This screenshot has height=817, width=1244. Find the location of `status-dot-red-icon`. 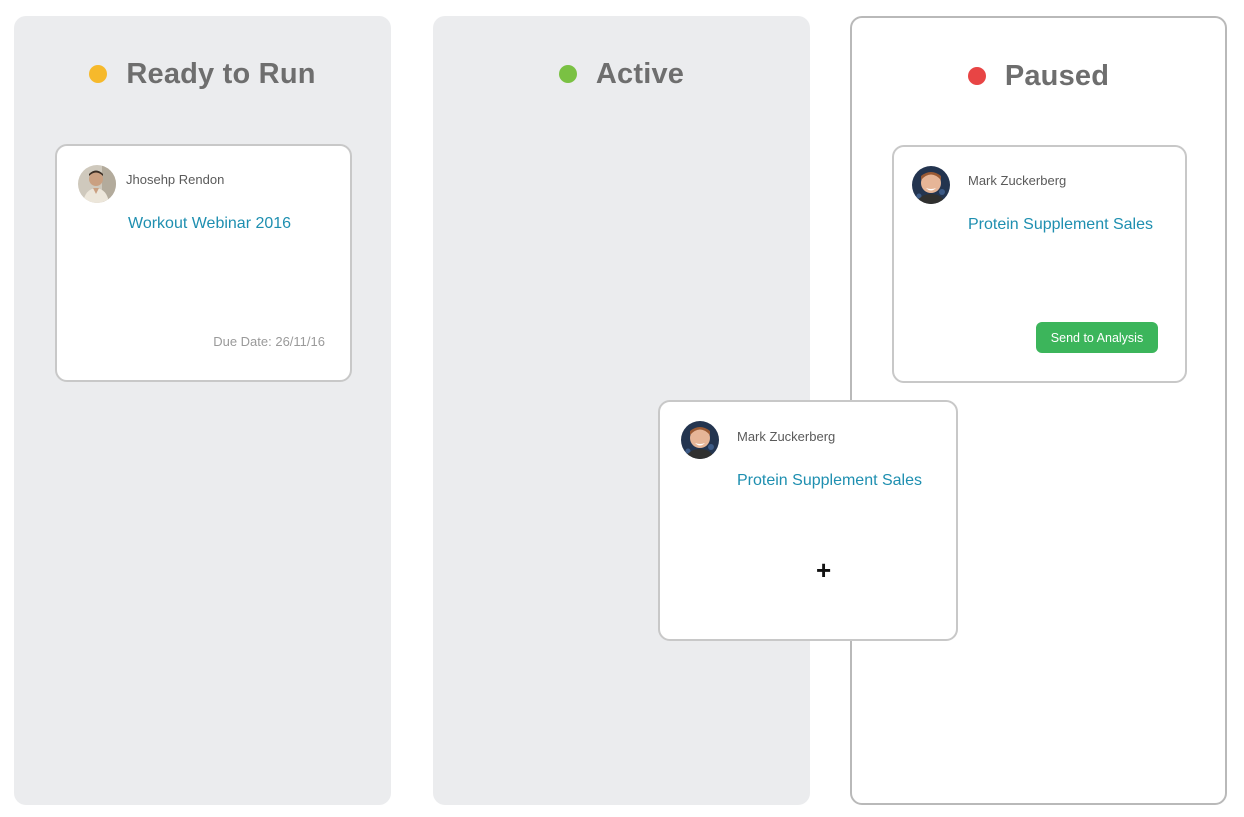

status-dot-red-icon is located at coordinates (976, 76).